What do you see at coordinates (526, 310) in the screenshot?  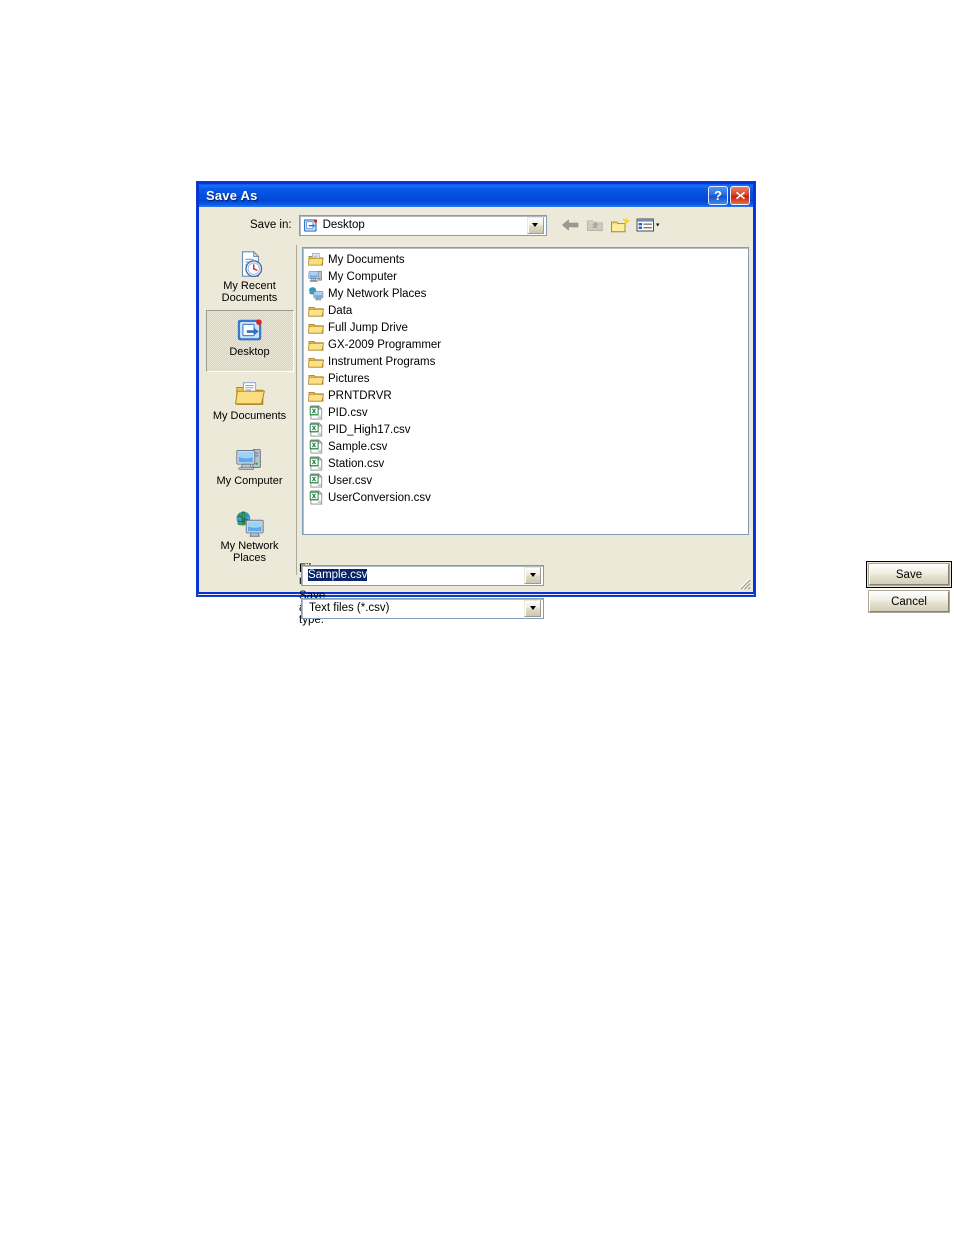 I see `list-item: Data` at bounding box center [526, 310].